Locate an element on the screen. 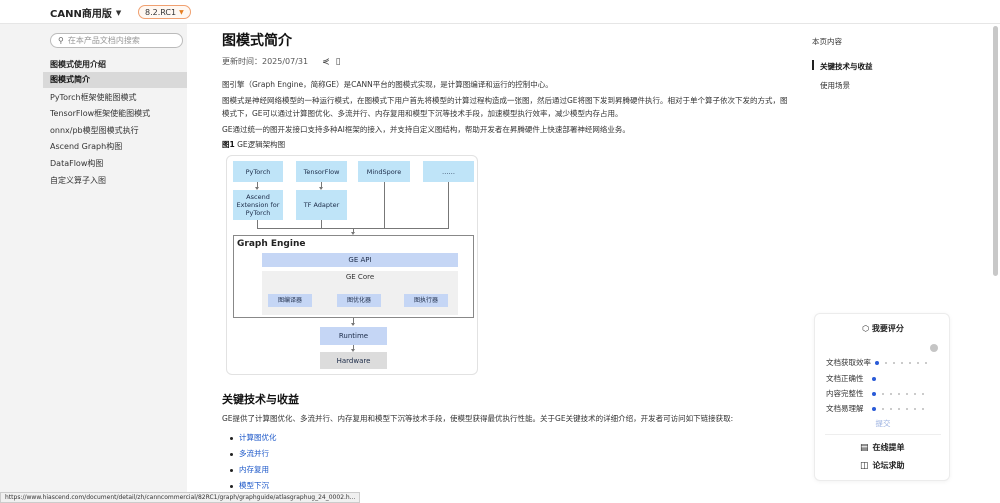  sidebar-item-pytorch: PyTorch框架使能图模式 is located at coordinates (115, 98).